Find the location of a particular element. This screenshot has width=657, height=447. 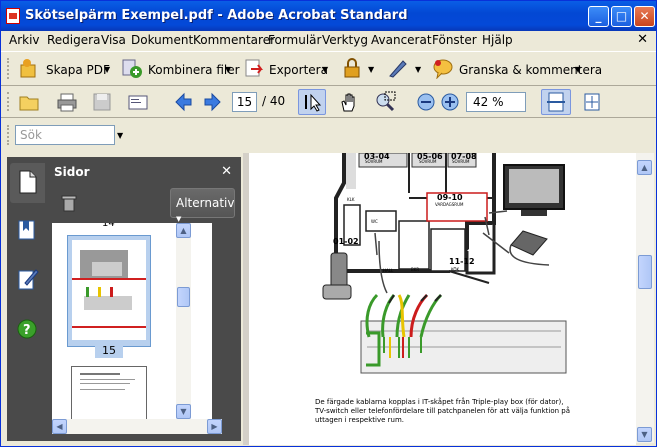

document-scroll-thumb is located at coordinates (645, 272).